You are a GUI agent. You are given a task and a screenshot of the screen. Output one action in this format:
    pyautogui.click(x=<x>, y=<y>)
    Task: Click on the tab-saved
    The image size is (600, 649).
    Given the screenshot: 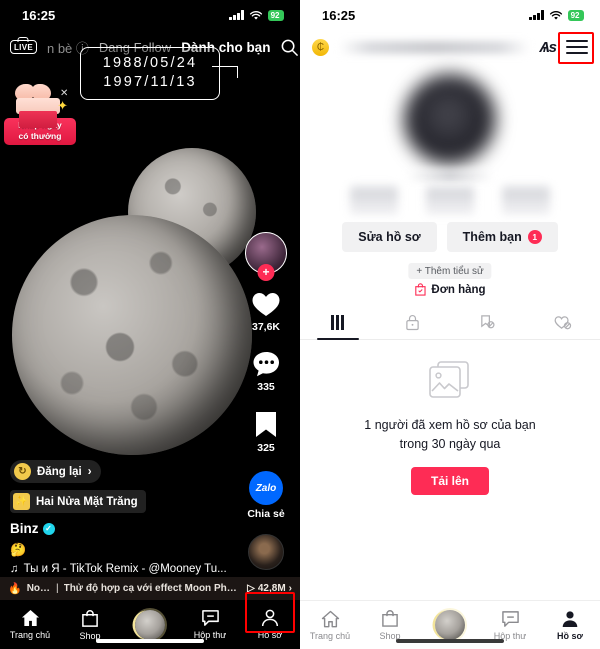 What is the action you would take?
    pyautogui.click(x=487, y=322)
    